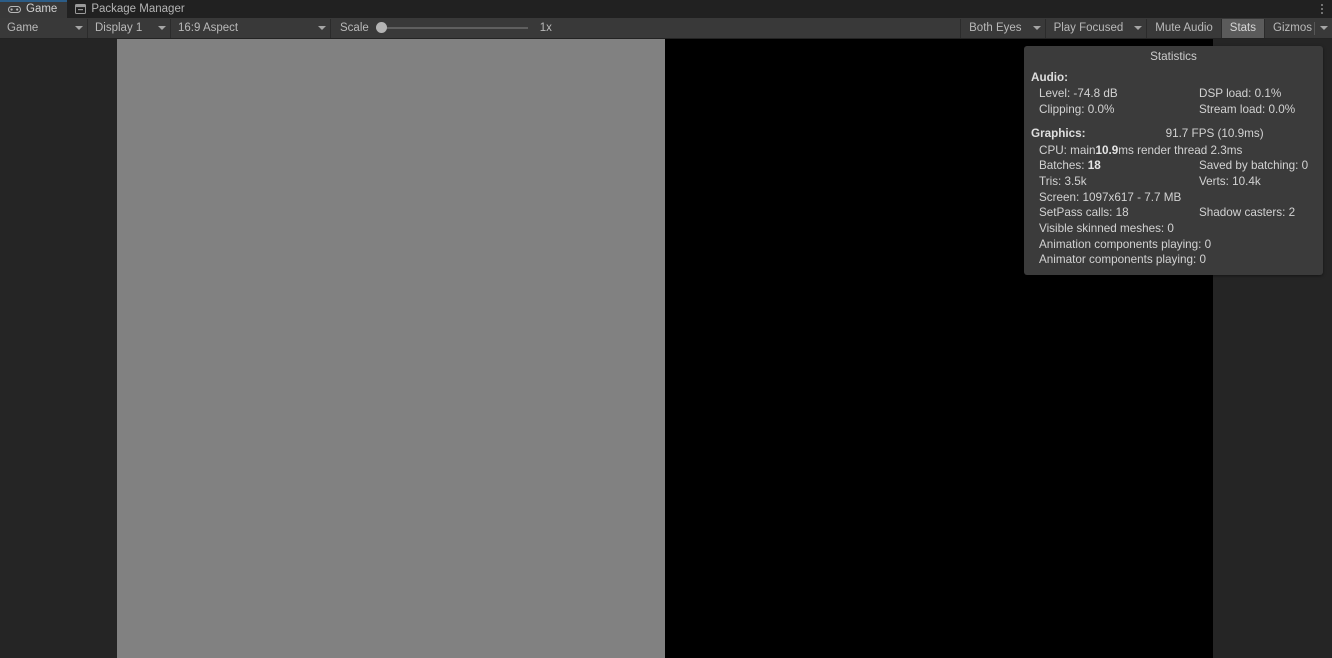  What do you see at coordinates (1322, 9) in the screenshot?
I see `kebab-menu-icon` at bounding box center [1322, 9].